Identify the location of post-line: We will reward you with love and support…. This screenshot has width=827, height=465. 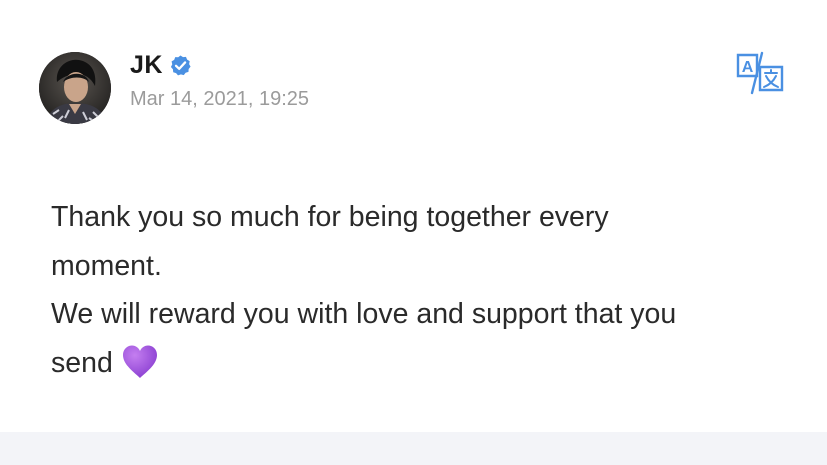
(364, 314).